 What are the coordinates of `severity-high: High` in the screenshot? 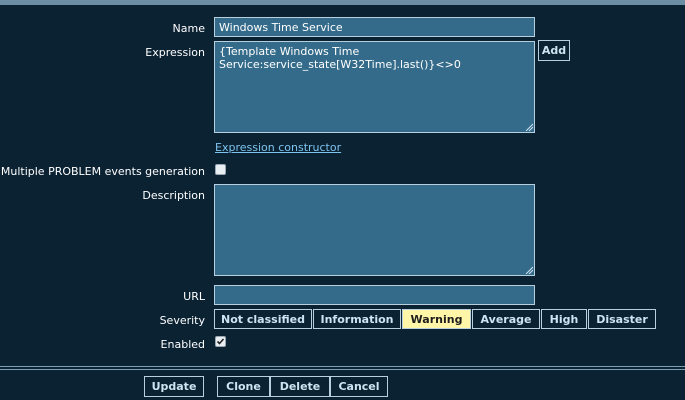 It's located at (564, 319).